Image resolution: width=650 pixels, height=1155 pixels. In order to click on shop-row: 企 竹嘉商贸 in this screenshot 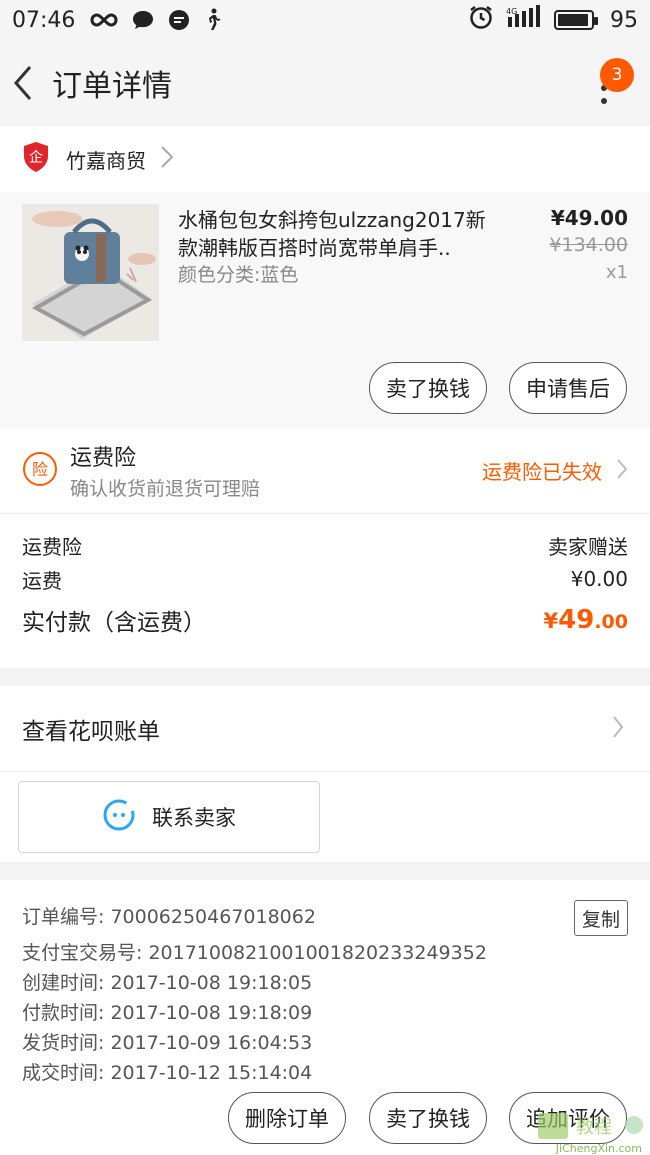, I will do `click(325, 159)`.